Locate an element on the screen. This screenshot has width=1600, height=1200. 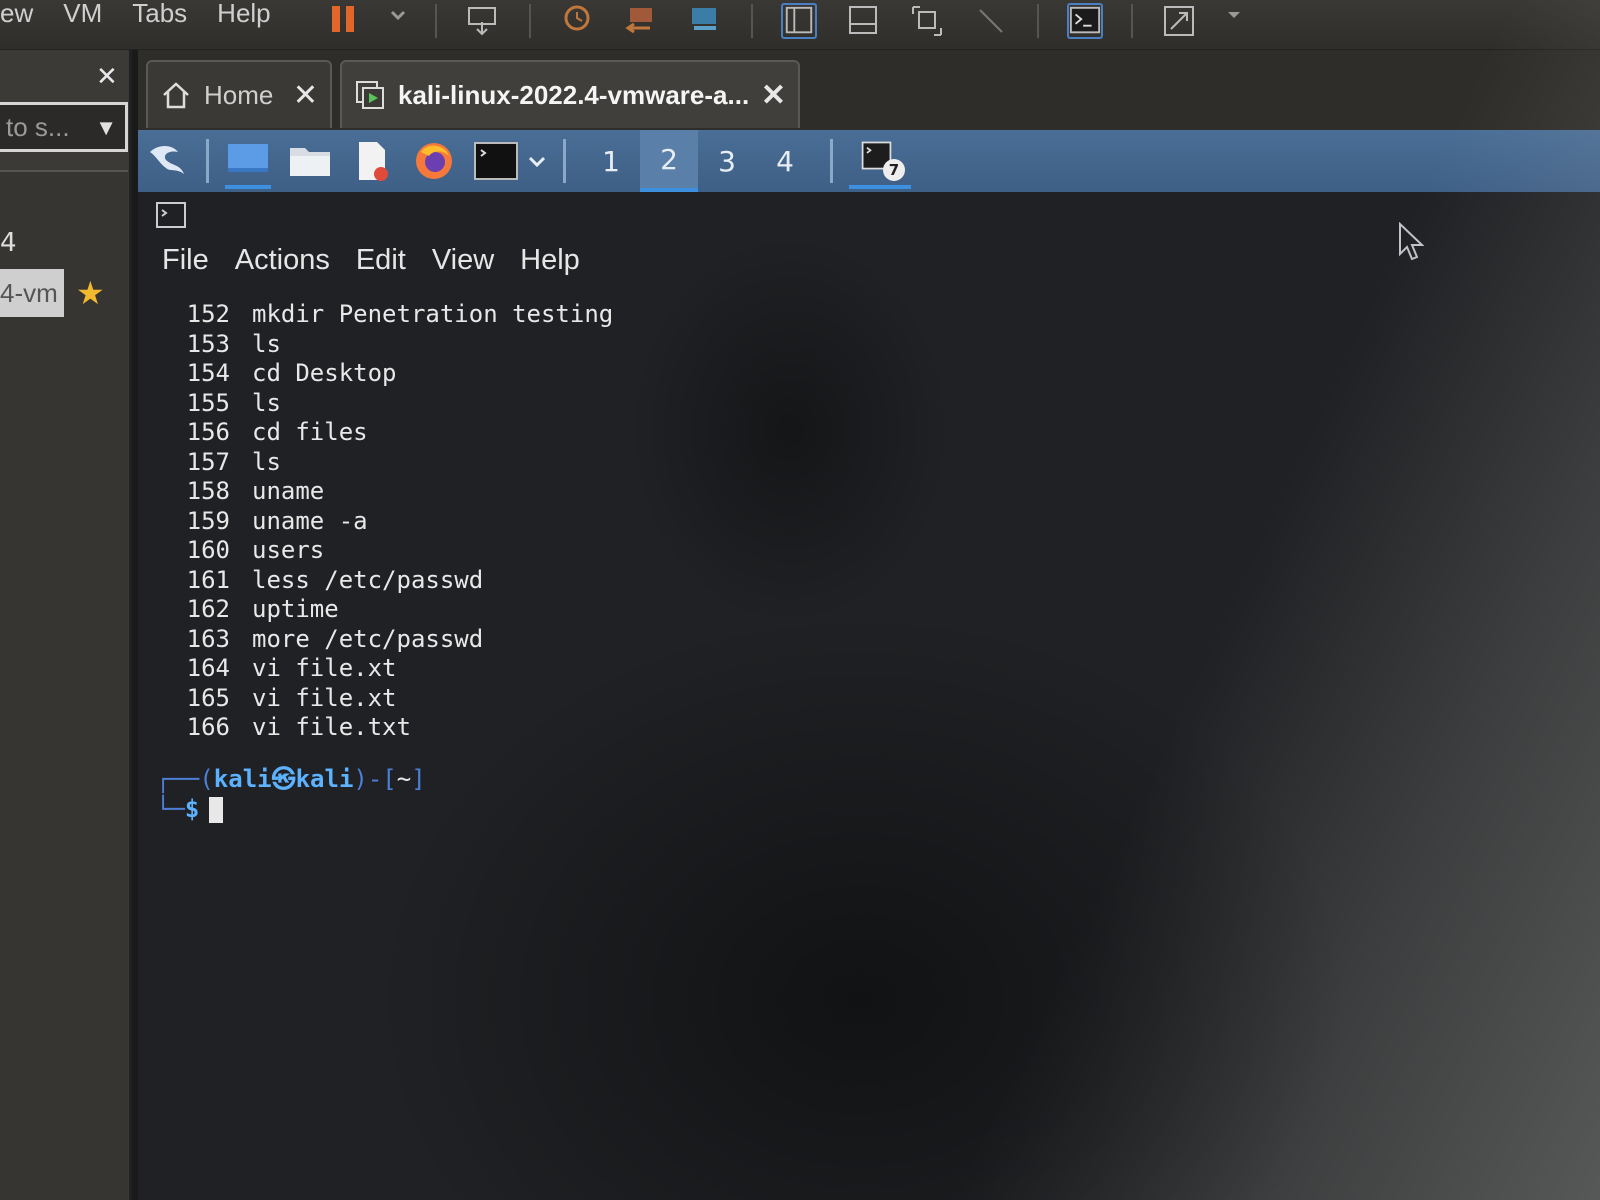
tab-label: Home is located at coordinates (239, 94).